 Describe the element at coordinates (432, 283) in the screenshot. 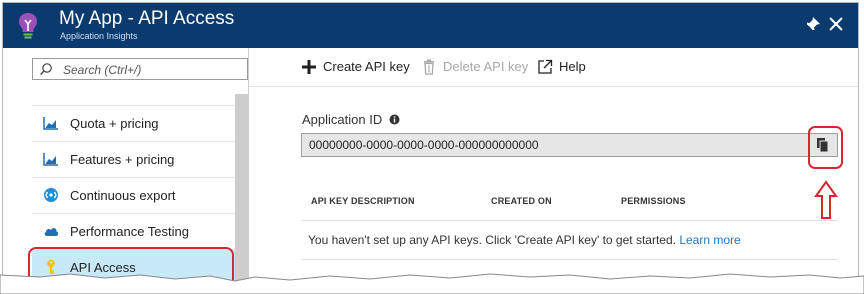

I see `torn-edge-decoration` at that location.